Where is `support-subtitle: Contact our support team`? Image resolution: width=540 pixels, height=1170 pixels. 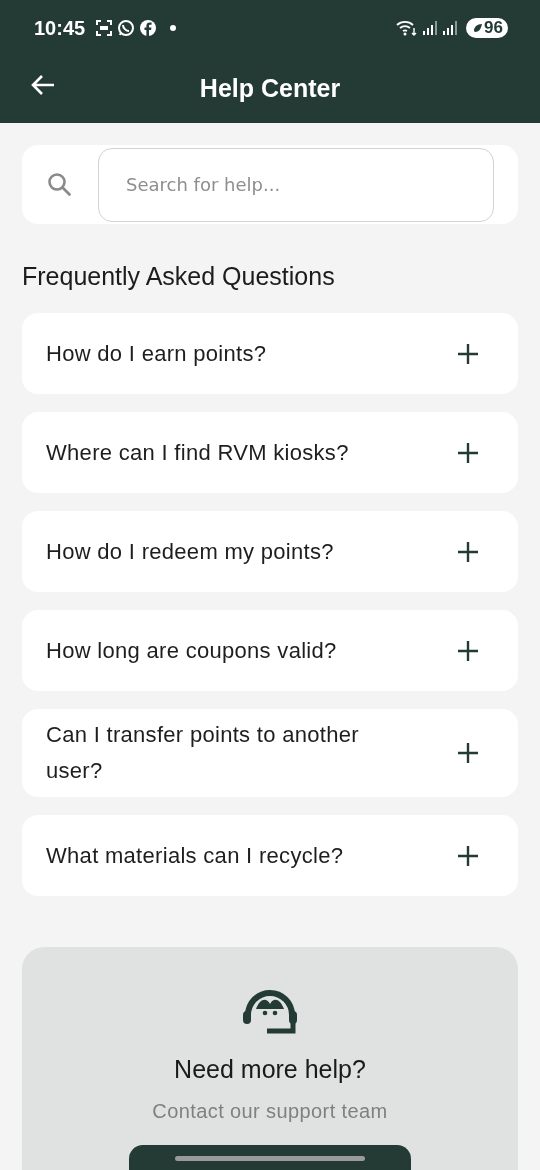
support-subtitle: Contact our support team is located at coordinates (270, 1111).